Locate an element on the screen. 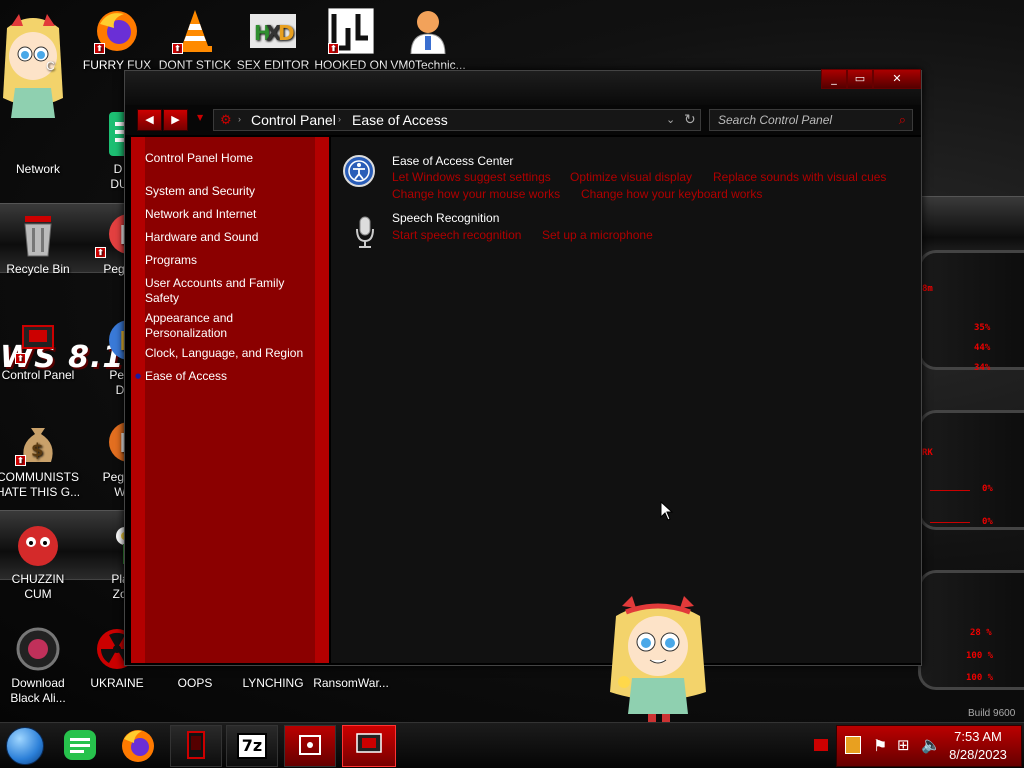 The width and height of the screenshot is (1024, 768). desktop-icon-control-panel: ⬆ Control Panel is located at coordinates (39, 350).